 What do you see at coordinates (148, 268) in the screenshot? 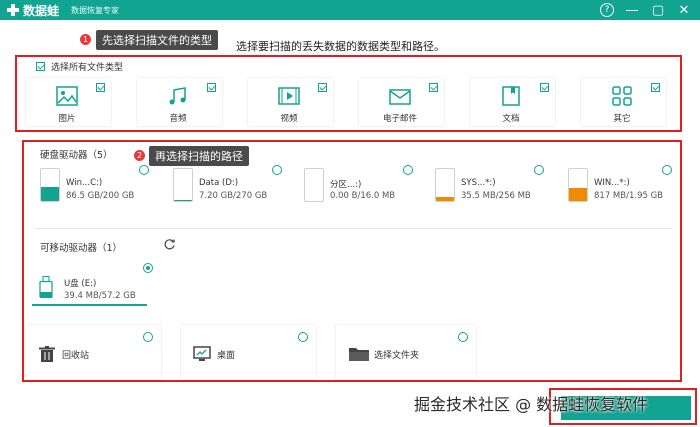
I see `usb-drive-radio` at bounding box center [148, 268].